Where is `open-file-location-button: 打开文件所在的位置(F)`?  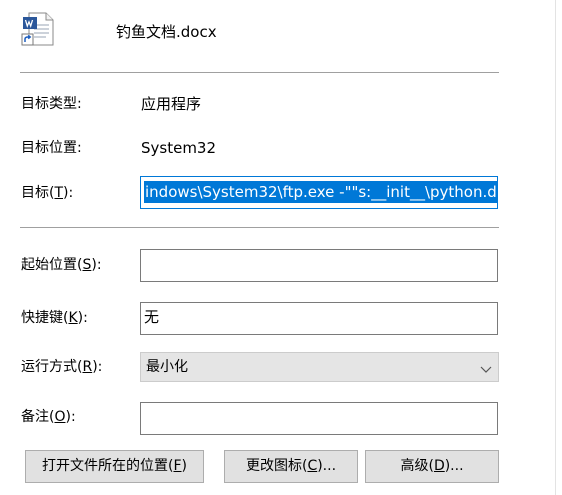
open-file-location-button: 打开文件所在的位置(F) is located at coordinates (114, 466).